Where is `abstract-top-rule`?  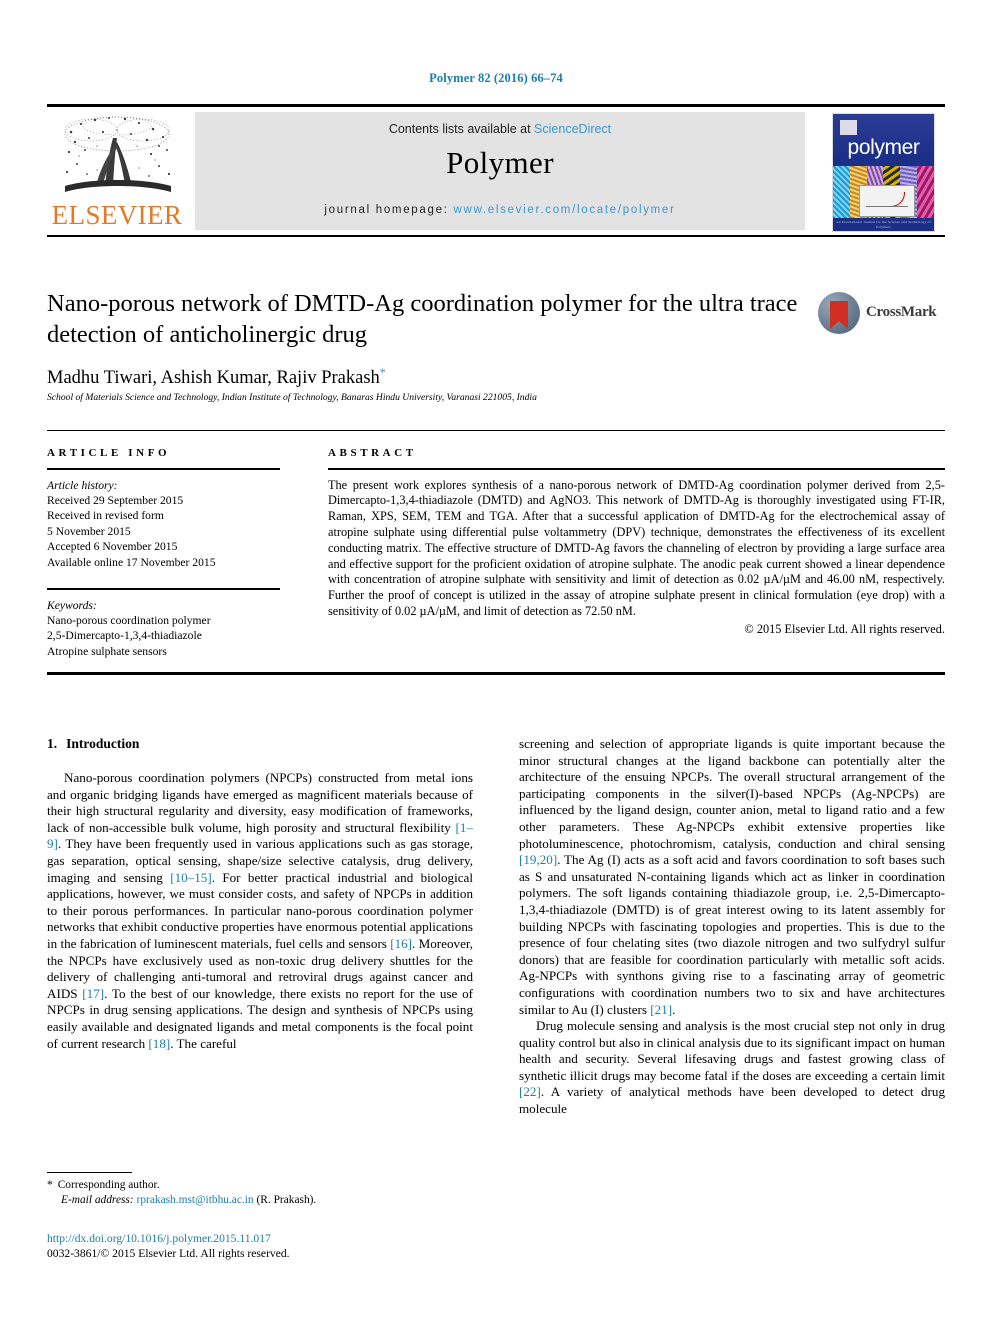
abstract-top-rule is located at coordinates (496, 431).